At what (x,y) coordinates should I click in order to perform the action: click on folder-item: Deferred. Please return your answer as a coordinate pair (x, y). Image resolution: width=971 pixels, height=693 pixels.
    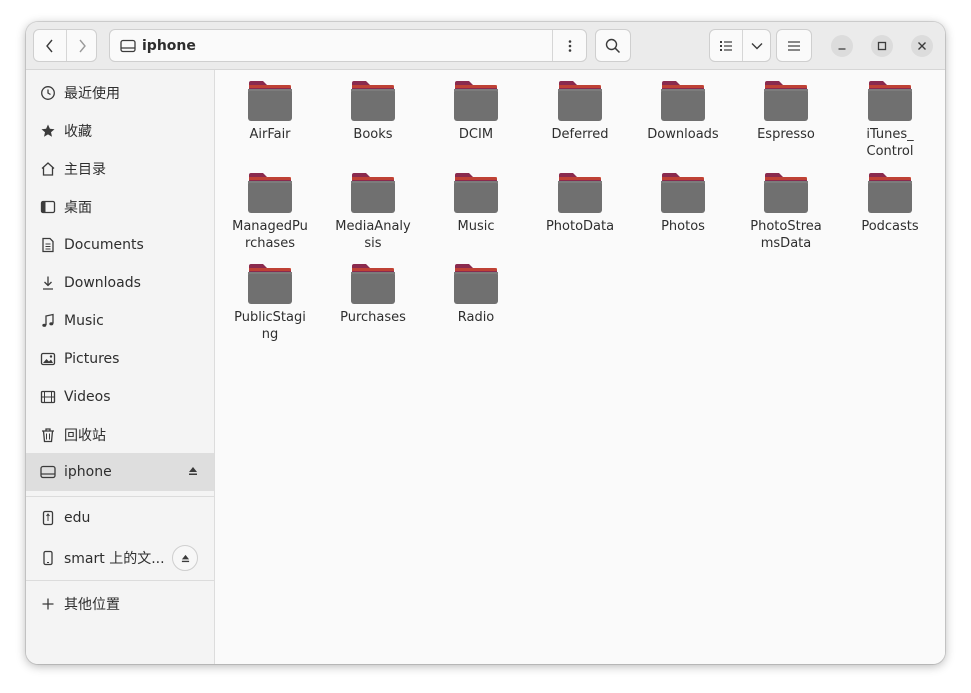
    Looking at the image, I should click on (580, 111).